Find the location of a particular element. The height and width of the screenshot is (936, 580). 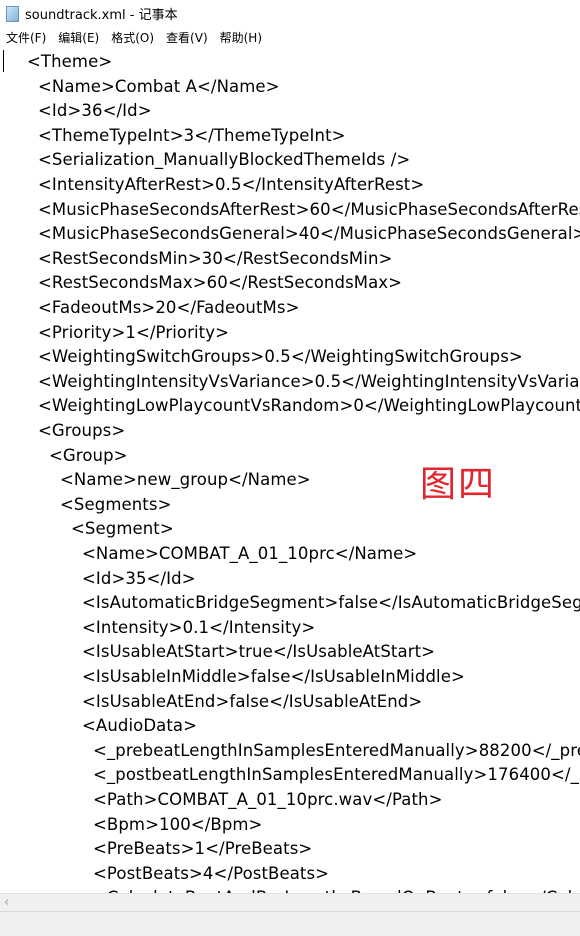

title-bar: soundtrack.xml - 记事本 is located at coordinates (290, 13).